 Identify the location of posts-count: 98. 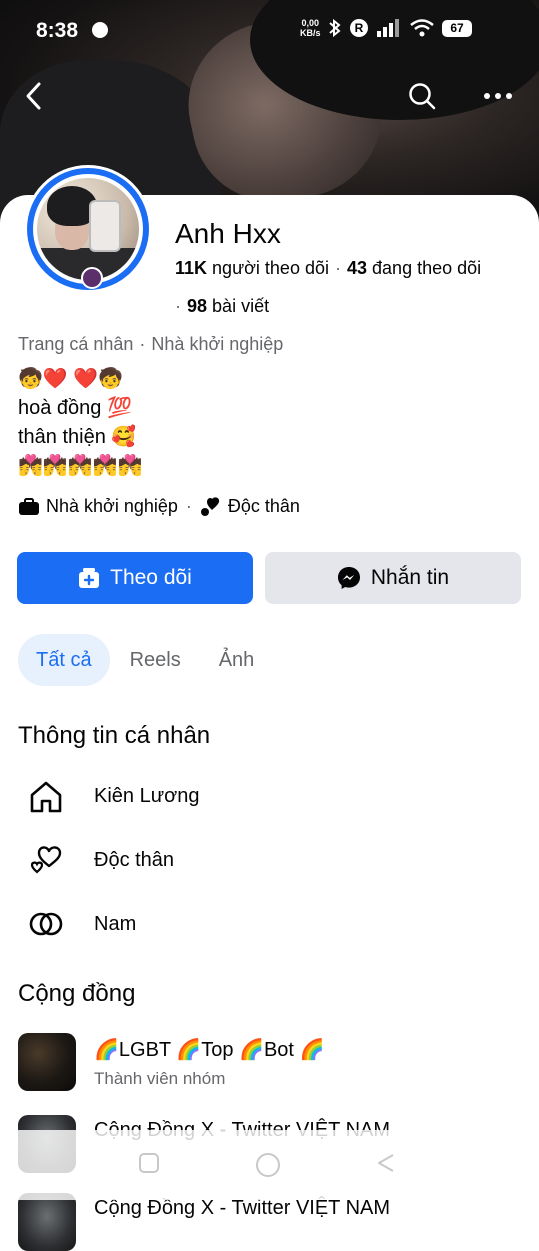
(197, 306).